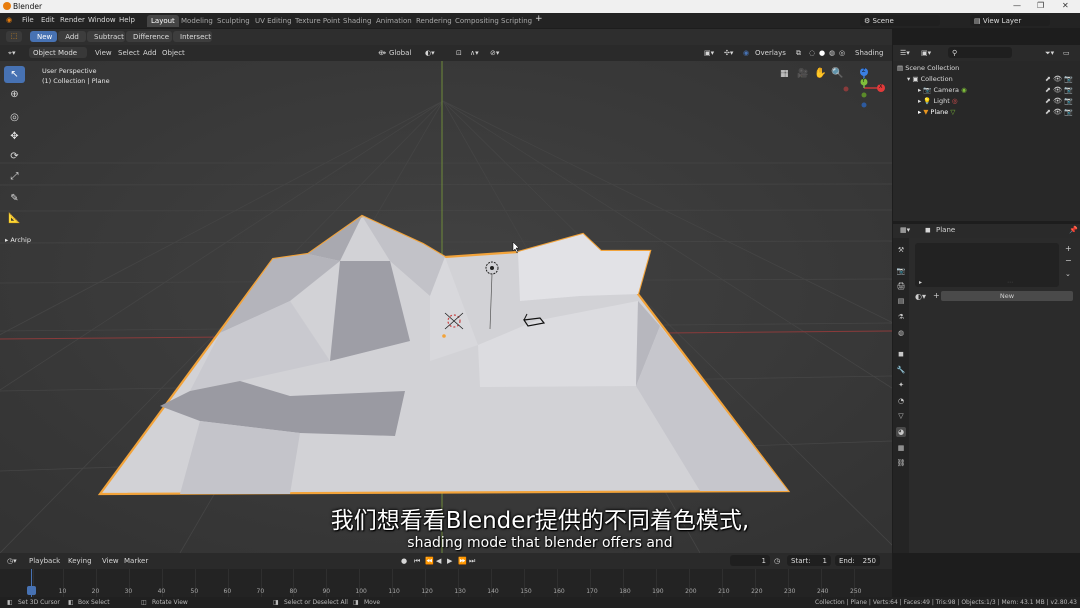 This screenshot has height=608, width=1080. I want to click on proportional-edit-icon: ∧▾, so click(474, 53).